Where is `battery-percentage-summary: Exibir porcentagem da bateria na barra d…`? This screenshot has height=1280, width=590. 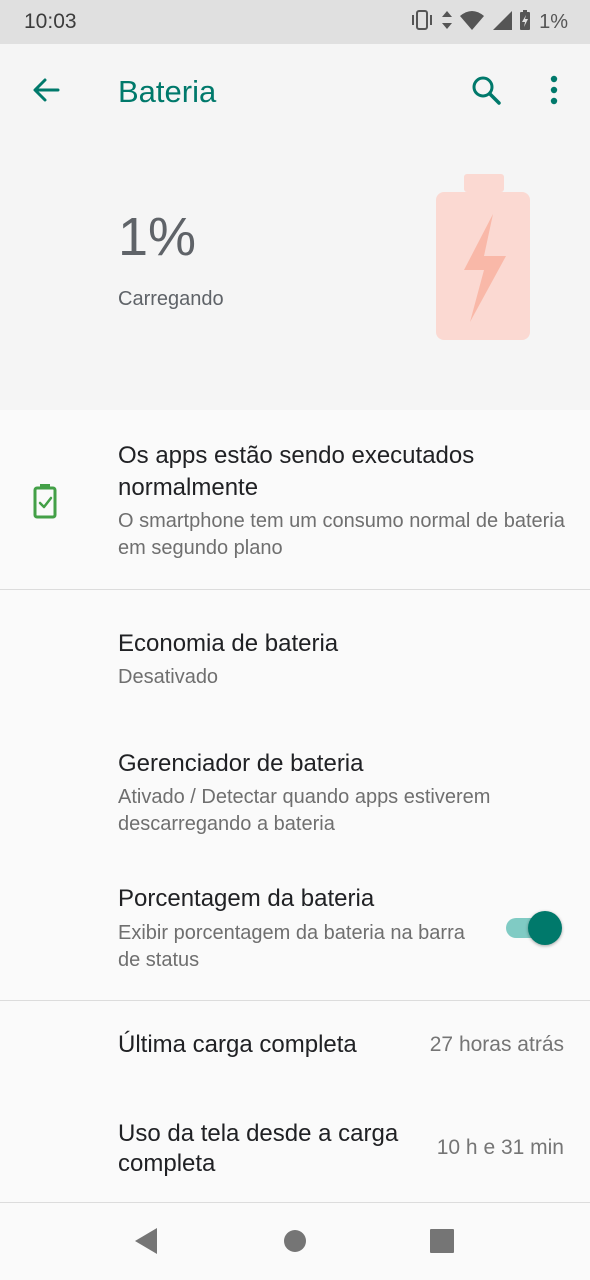
battery-percentage-summary: Exibir porcentagem da bateria na barra d… is located at coordinates (291, 946).